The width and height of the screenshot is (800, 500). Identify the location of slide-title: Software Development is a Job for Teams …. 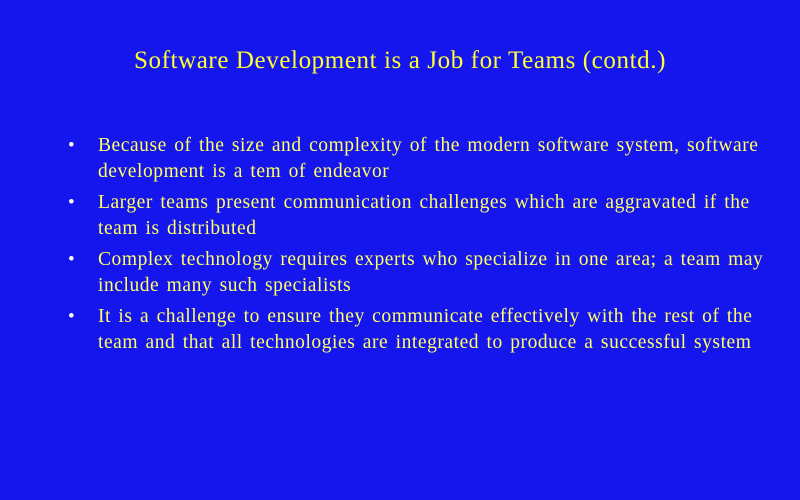
(399, 60).